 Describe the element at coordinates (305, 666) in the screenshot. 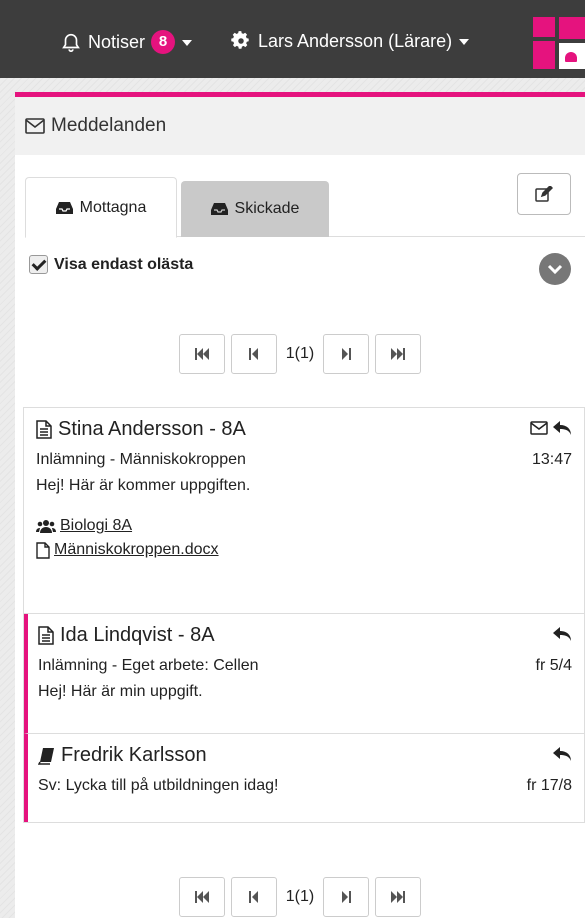

I see `message-subject-row: Inlämning - Eget arbete: Cellen fr 5/4` at that location.